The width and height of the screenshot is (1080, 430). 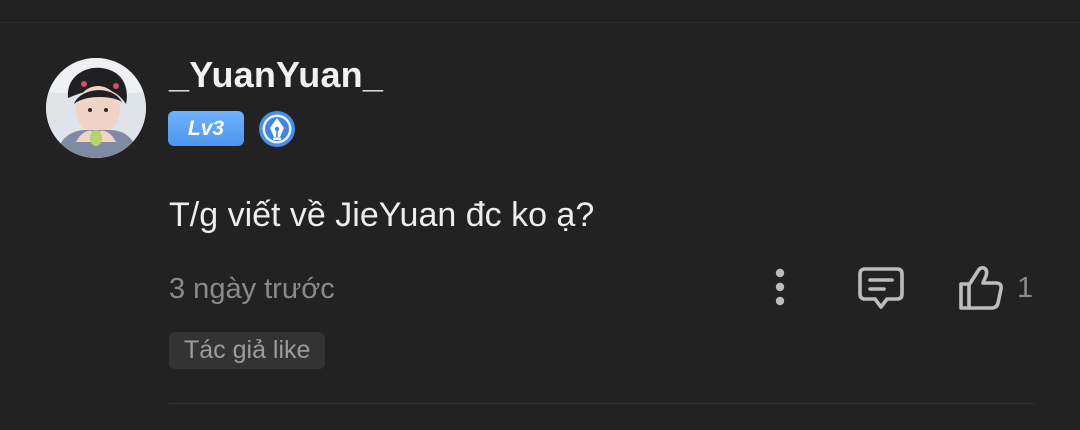 What do you see at coordinates (276, 75) in the screenshot?
I see `username: _YuanYuan_` at bounding box center [276, 75].